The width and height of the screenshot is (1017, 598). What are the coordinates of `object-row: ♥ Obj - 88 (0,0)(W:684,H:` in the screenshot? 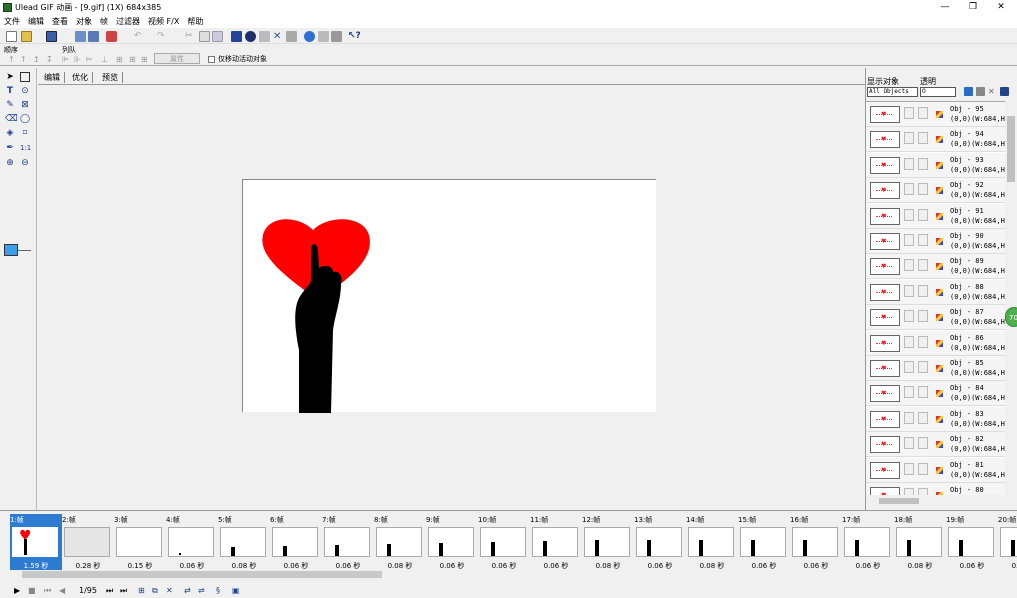 It's located at (935, 292).